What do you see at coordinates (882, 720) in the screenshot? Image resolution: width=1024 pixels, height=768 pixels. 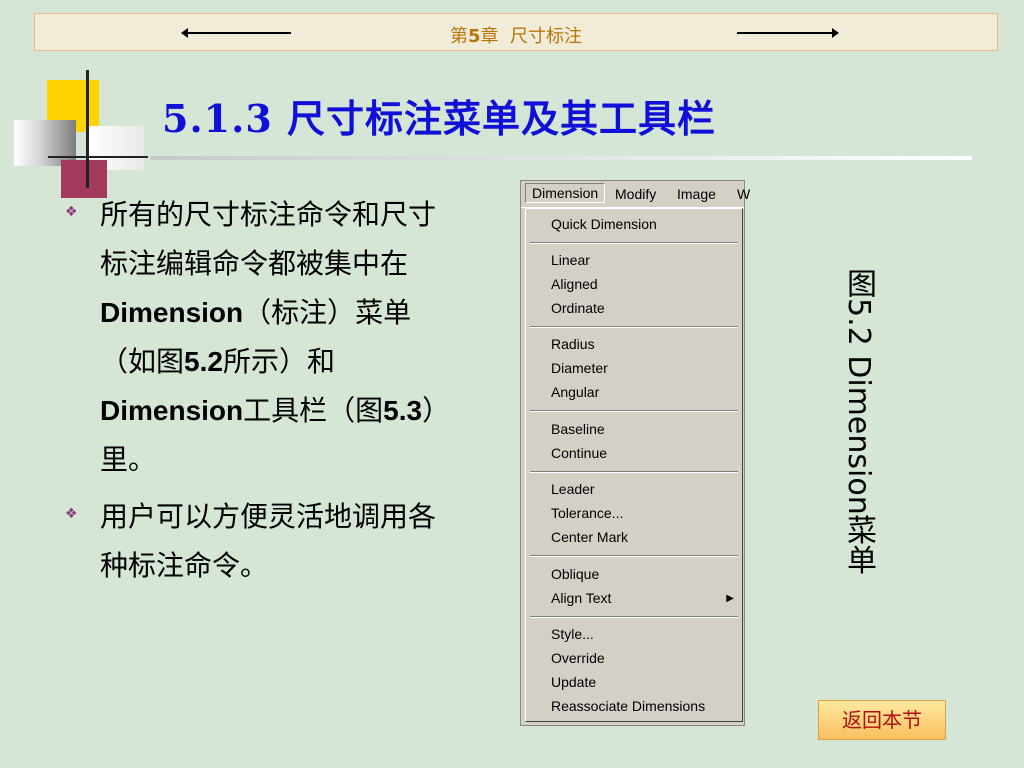 I see `back-to-section-button: 返回本节` at bounding box center [882, 720].